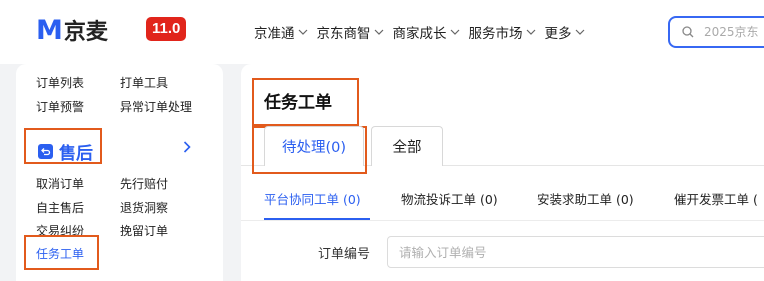  I want to click on menu-item-advance-compensation: 先行赔付, so click(144, 183).